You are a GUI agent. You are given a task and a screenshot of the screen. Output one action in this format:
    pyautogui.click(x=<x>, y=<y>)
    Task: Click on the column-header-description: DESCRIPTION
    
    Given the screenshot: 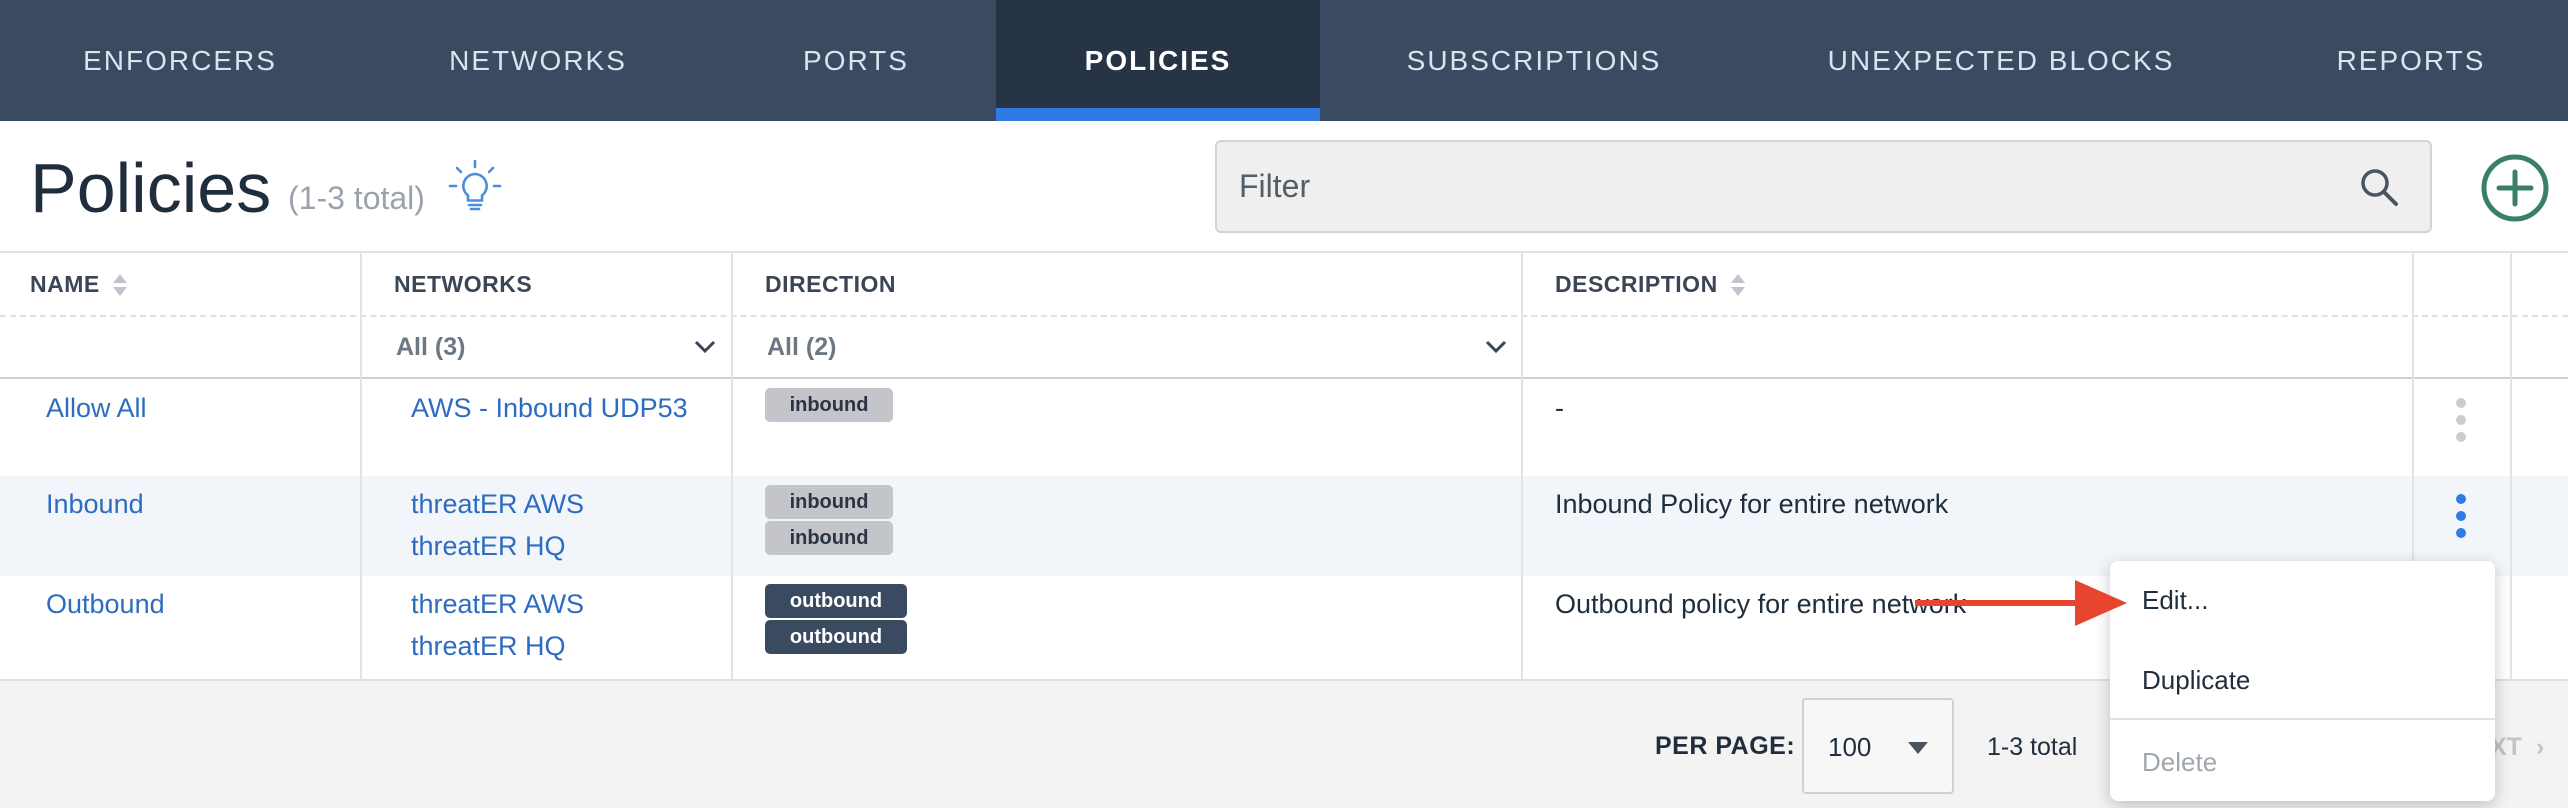 What is the action you would take?
    pyautogui.click(x=1650, y=284)
    